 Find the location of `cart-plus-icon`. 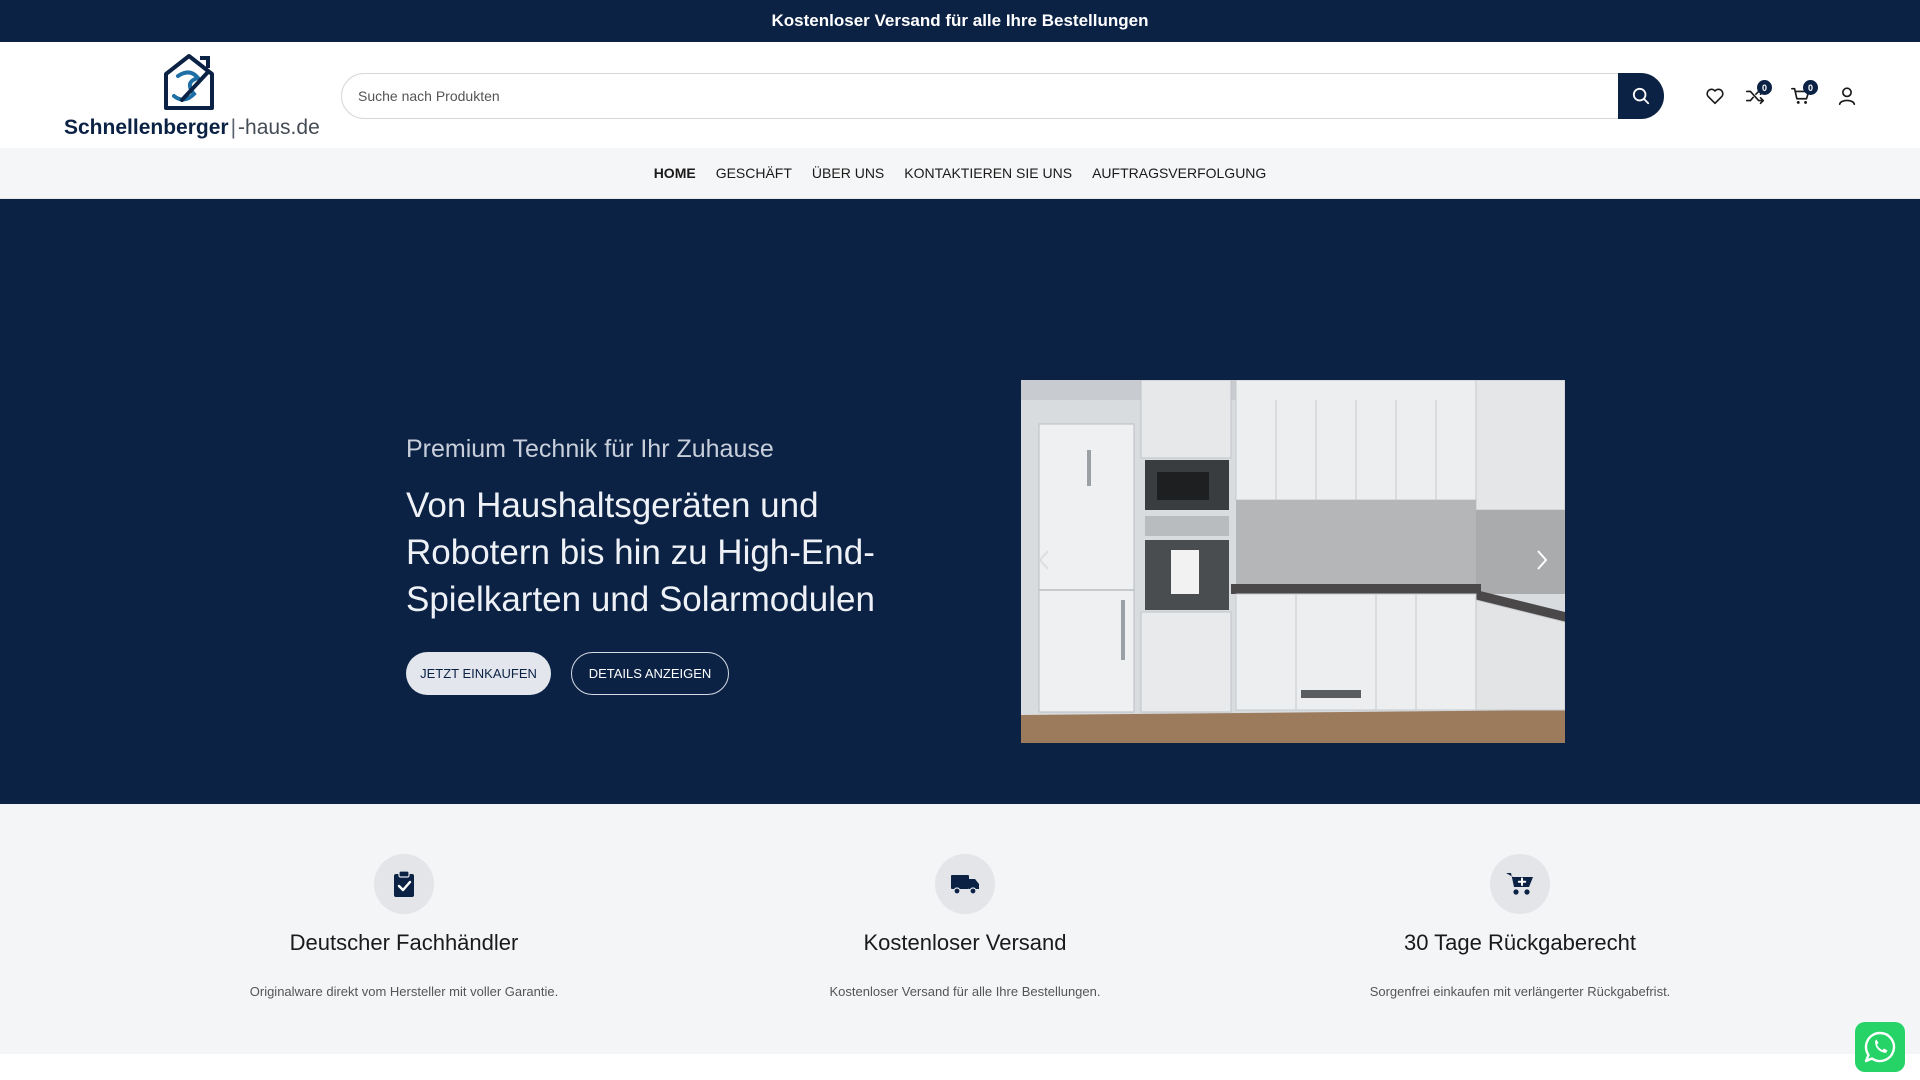

cart-plus-icon is located at coordinates (1519, 884).